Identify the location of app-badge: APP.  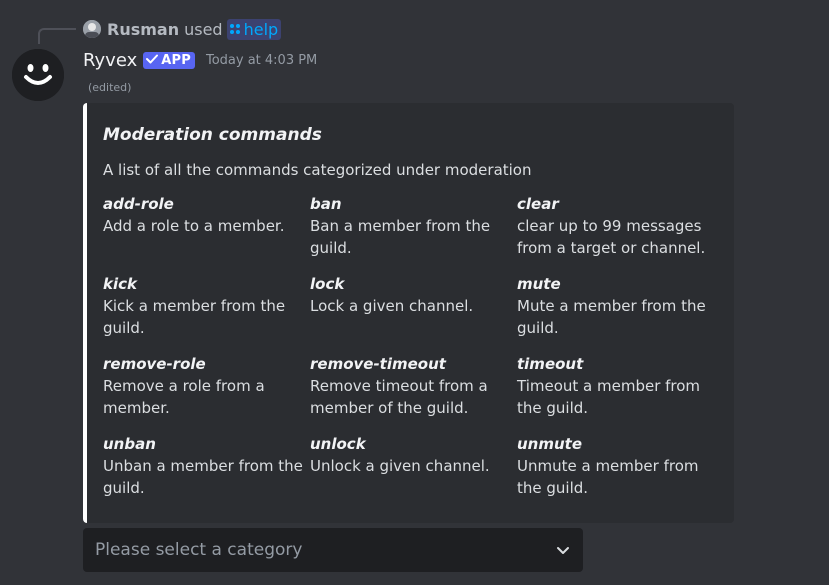
(169, 60).